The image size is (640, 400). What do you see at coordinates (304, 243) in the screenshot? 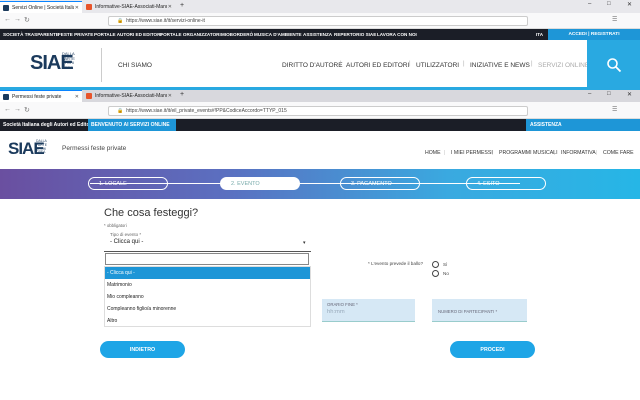
I see `chevron-down-icon: ▾` at bounding box center [304, 243].